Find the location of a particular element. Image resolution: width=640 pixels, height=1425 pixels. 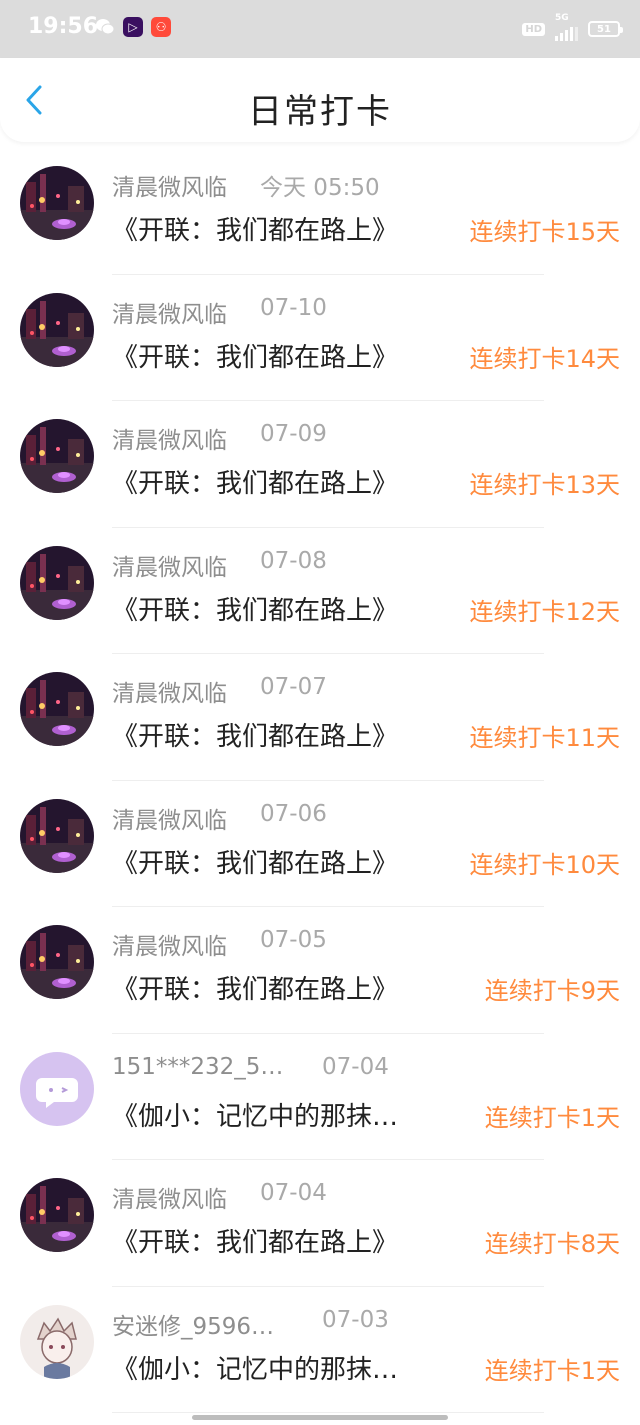

checkin-row: 清晨微风临 07-08 《开联：我们都在路上》 连续打卡12天 is located at coordinates (320, 591).